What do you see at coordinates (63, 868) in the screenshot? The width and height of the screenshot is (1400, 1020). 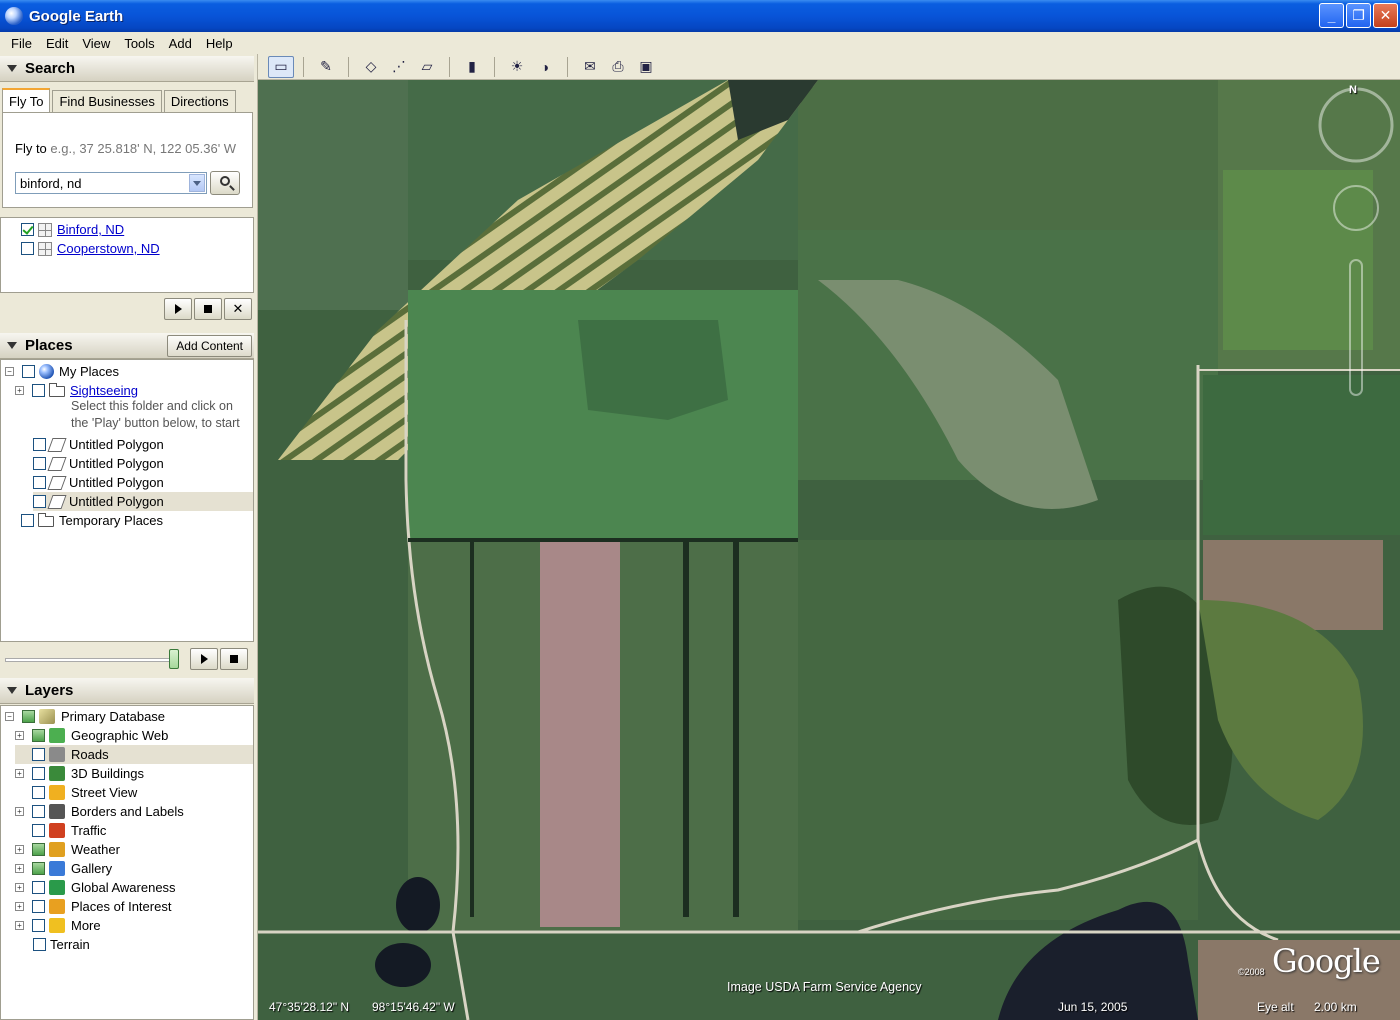 I see `layer-item: + Gallery` at bounding box center [63, 868].